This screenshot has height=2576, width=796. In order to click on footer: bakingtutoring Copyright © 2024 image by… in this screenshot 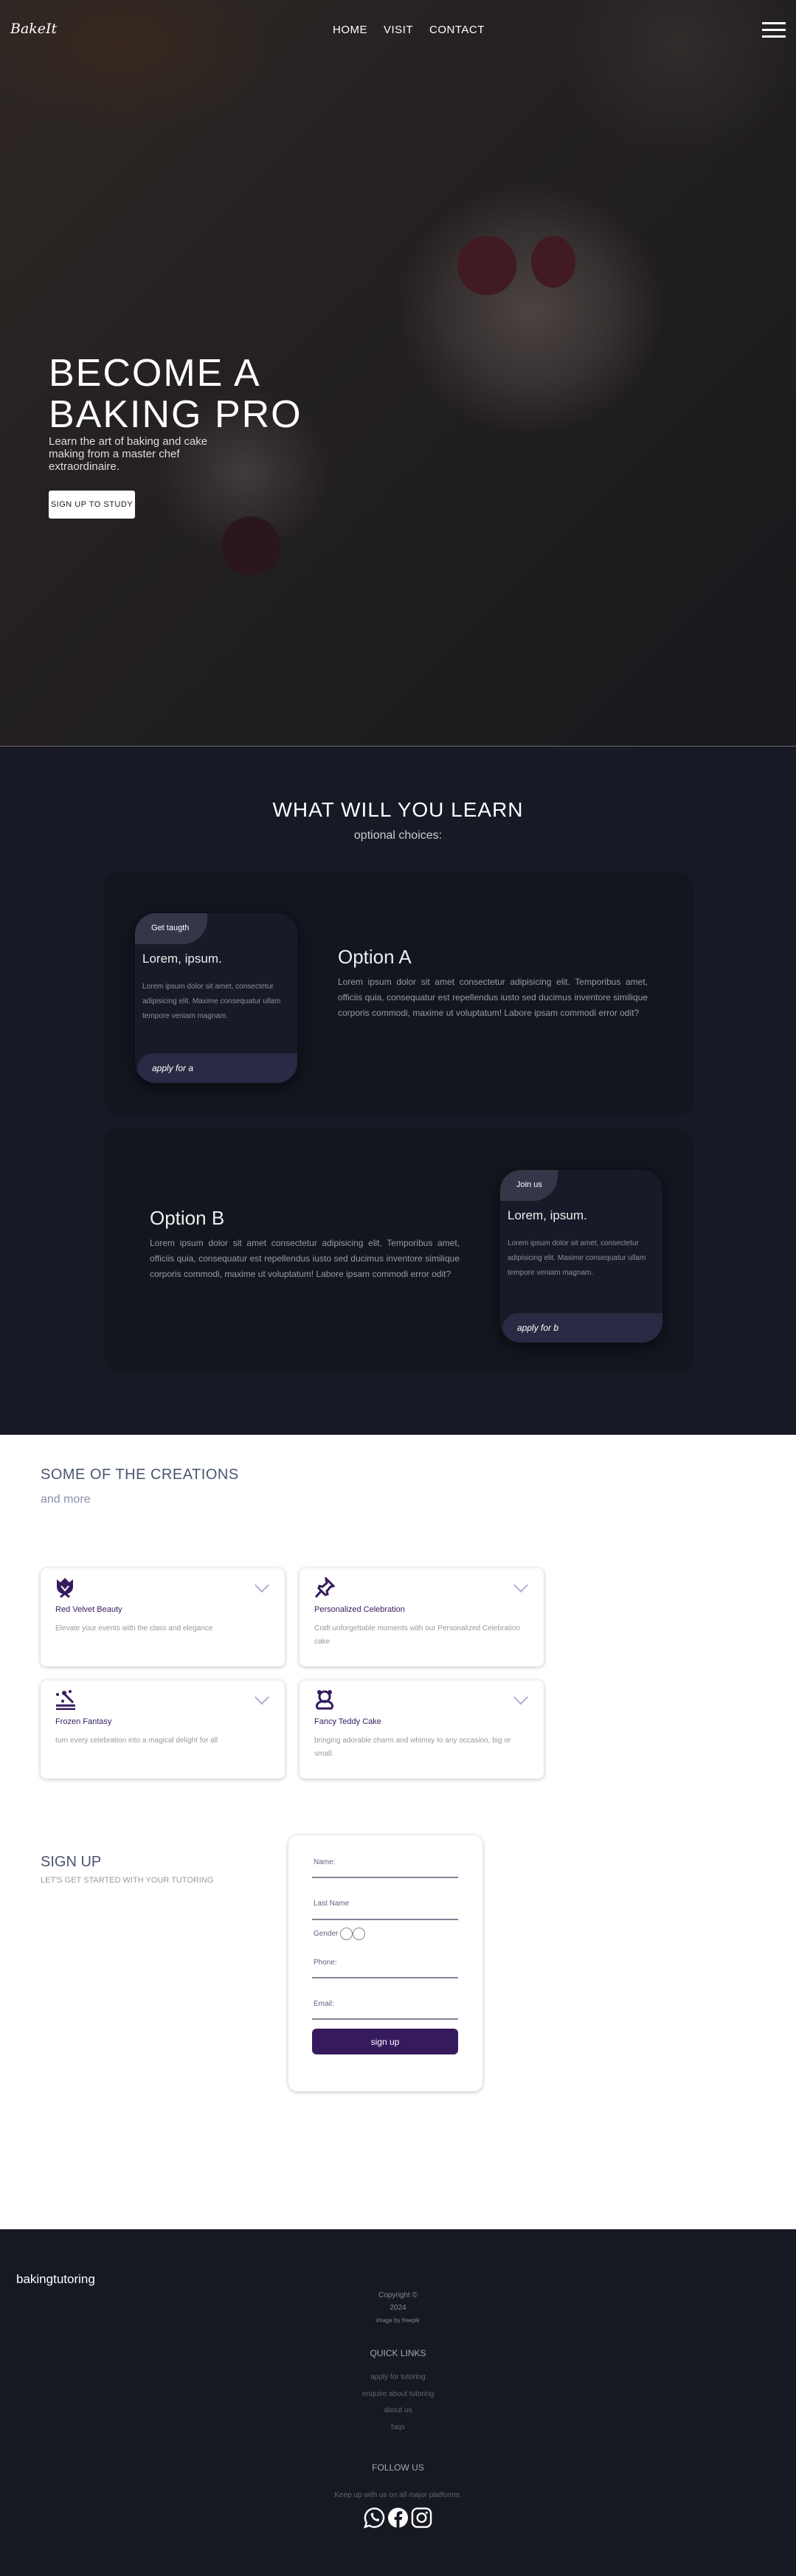, I will do `click(398, 2403)`.